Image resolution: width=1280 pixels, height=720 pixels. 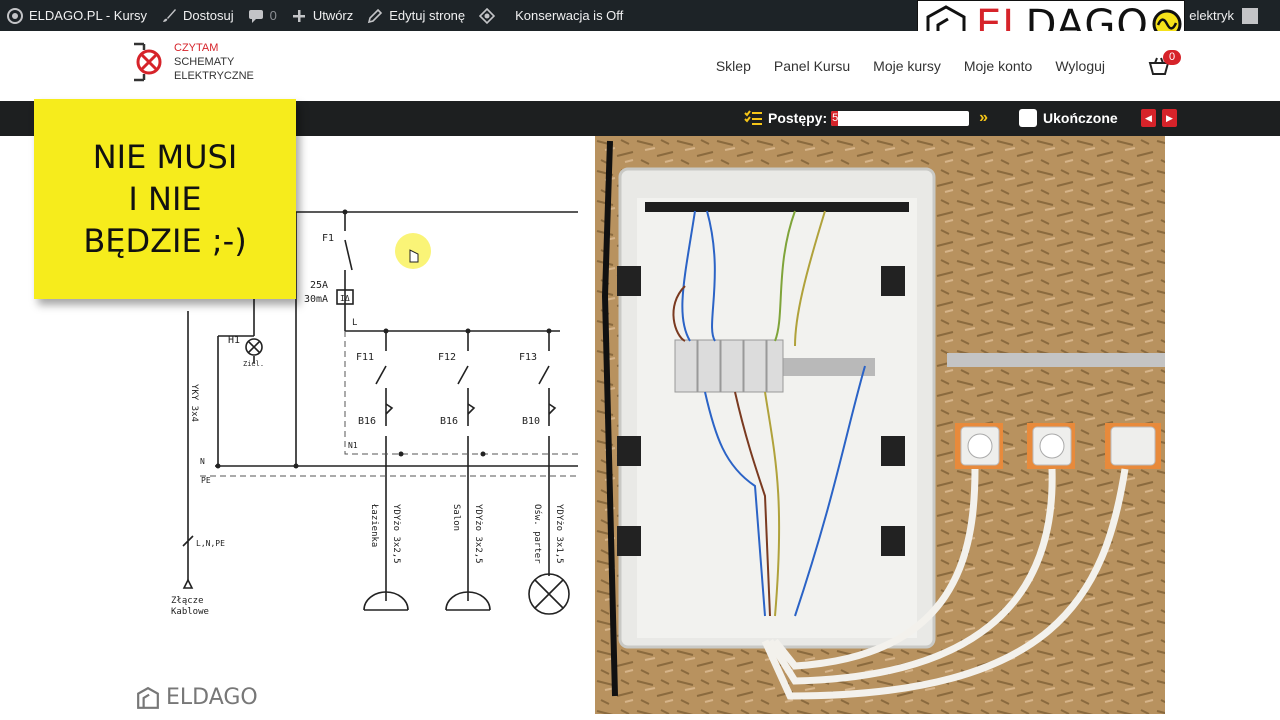 What do you see at coordinates (316, 299) in the screenshot?
I see `label-rcd-sens: 30mA` at bounding box center [316, 299].